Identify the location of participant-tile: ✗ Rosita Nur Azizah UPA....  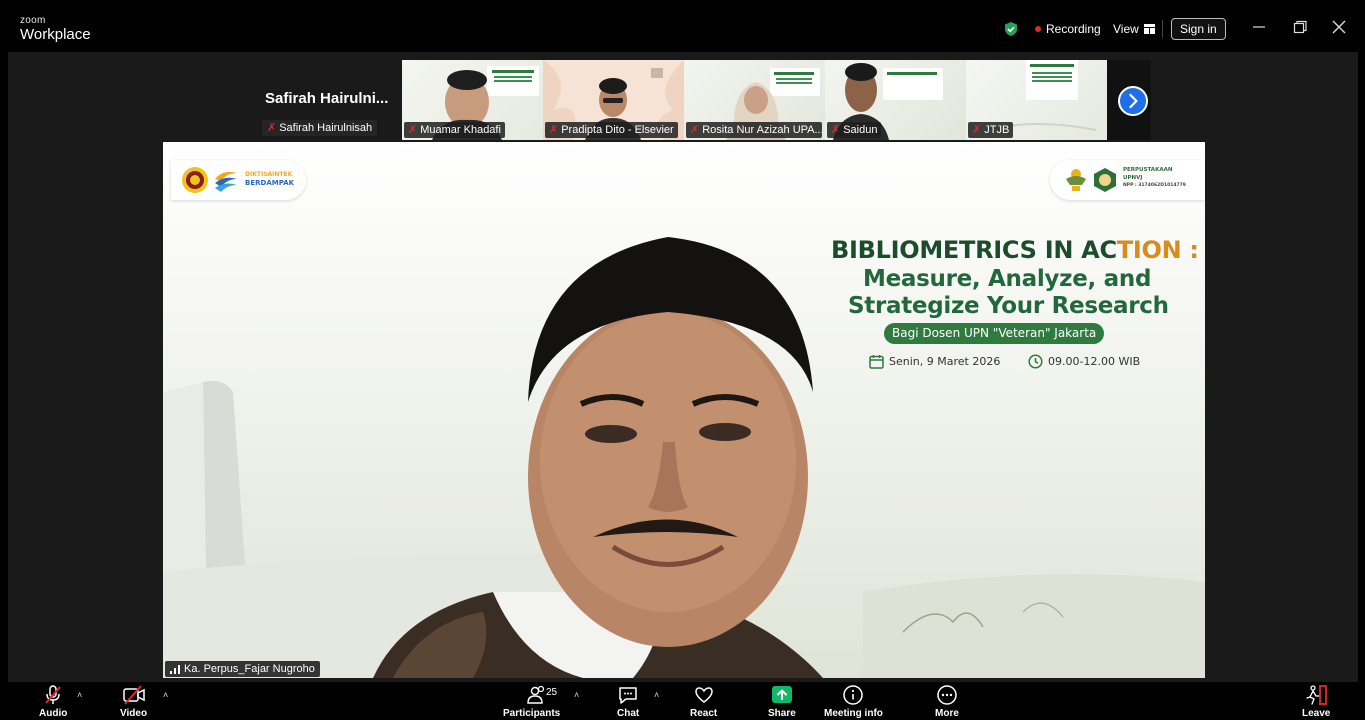
(754, 100).